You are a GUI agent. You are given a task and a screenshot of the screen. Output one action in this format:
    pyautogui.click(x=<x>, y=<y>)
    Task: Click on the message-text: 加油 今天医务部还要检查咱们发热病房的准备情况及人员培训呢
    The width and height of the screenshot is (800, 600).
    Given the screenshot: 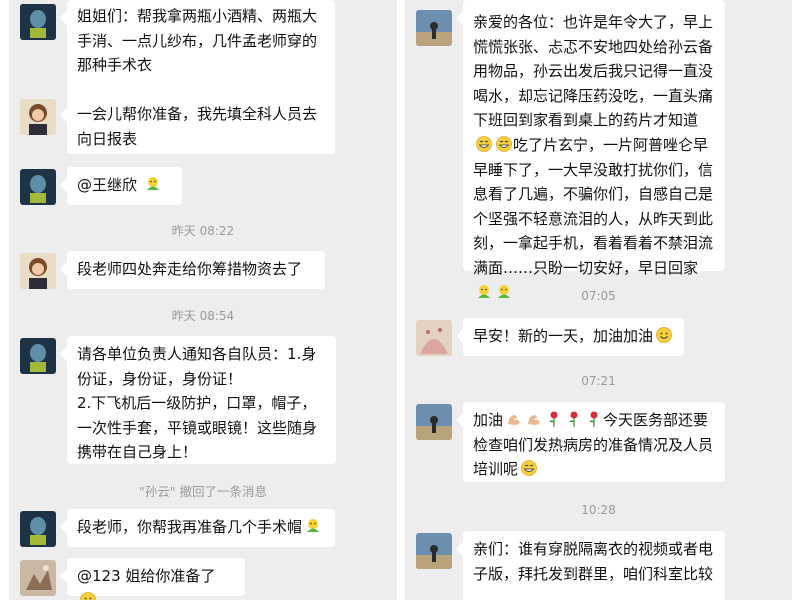 What is the action you would take?
    pyautogui.click(x=593, y=444)
    